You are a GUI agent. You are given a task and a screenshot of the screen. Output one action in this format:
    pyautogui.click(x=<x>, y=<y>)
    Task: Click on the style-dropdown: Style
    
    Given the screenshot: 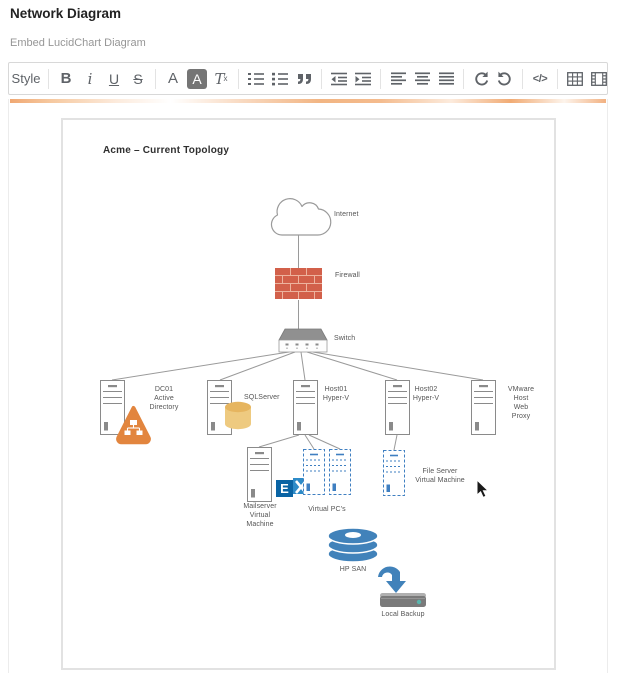 What is the action you would take?
    pyautogui.click(x=27, y=79)
    